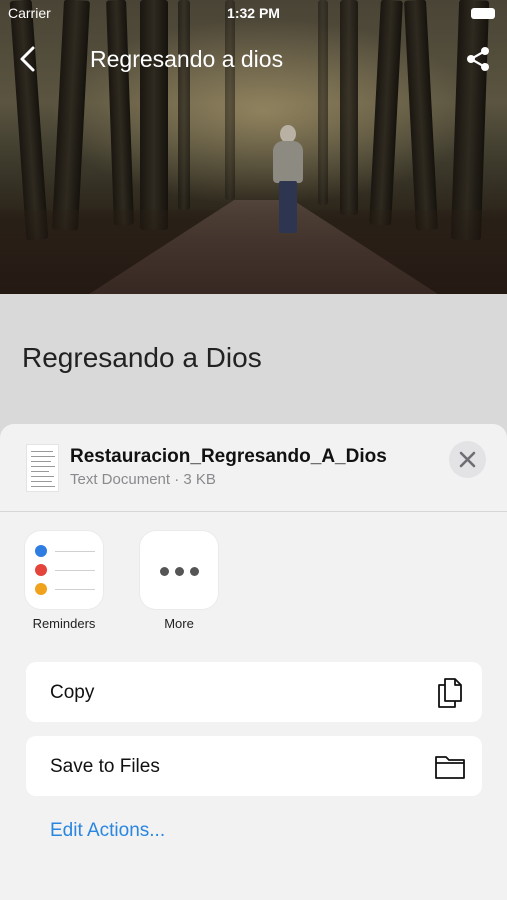 The height and width of the screenshot is (900, 507). I want to click on document-thumbnail, so click(42, 468).